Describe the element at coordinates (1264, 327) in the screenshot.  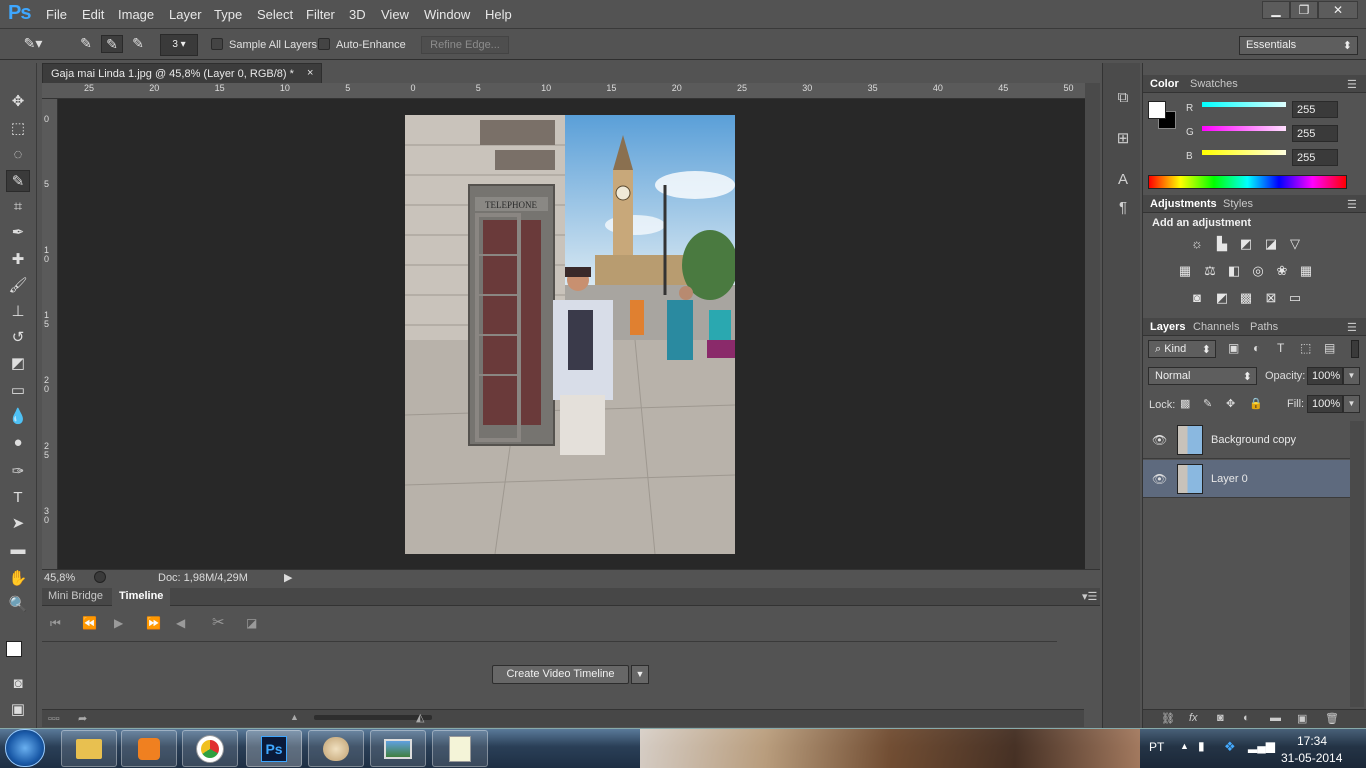
I see `tab-paths: Paths` at that location.